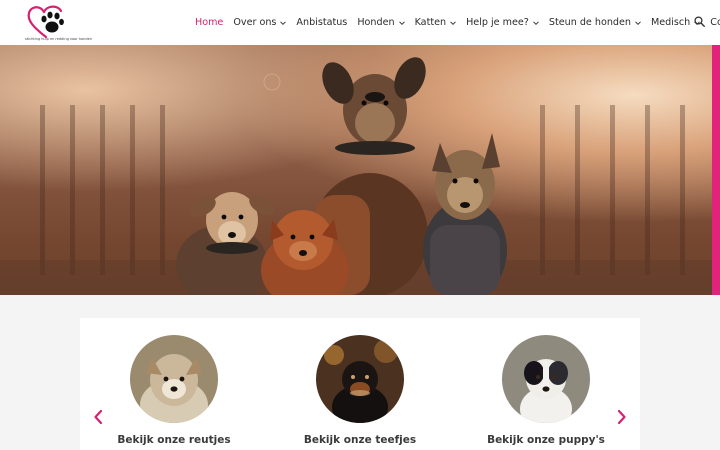 The image size is (720, 450). I want to click on nav-item-contact: Contact, so click(715, 22).